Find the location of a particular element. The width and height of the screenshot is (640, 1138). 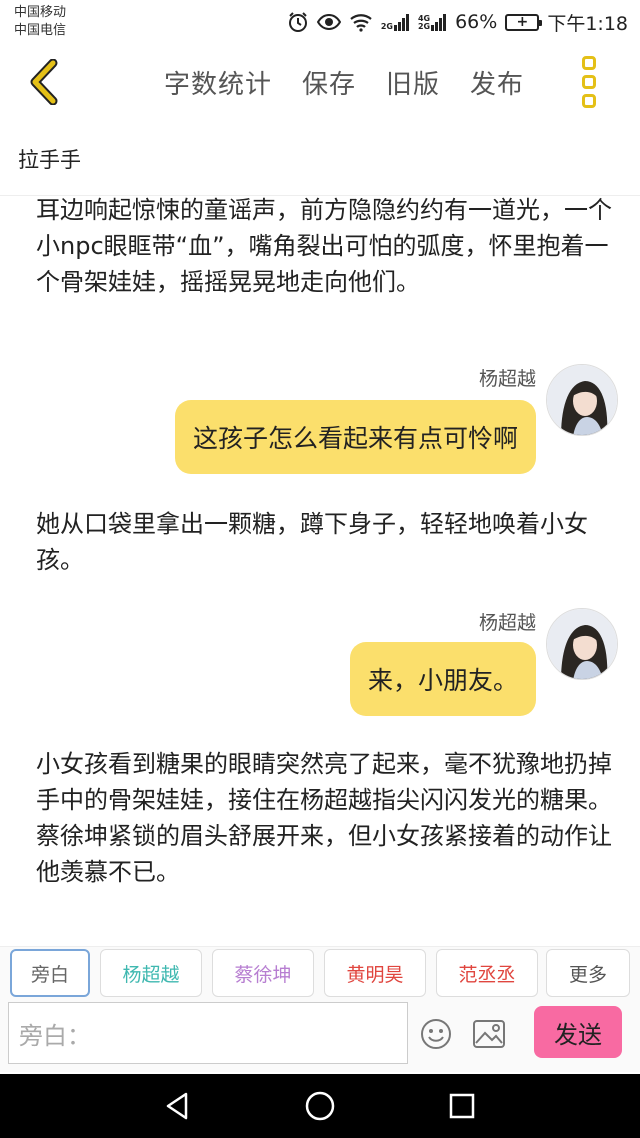

net-type-2-bottom: 2G is located at coordinates (424, 26).